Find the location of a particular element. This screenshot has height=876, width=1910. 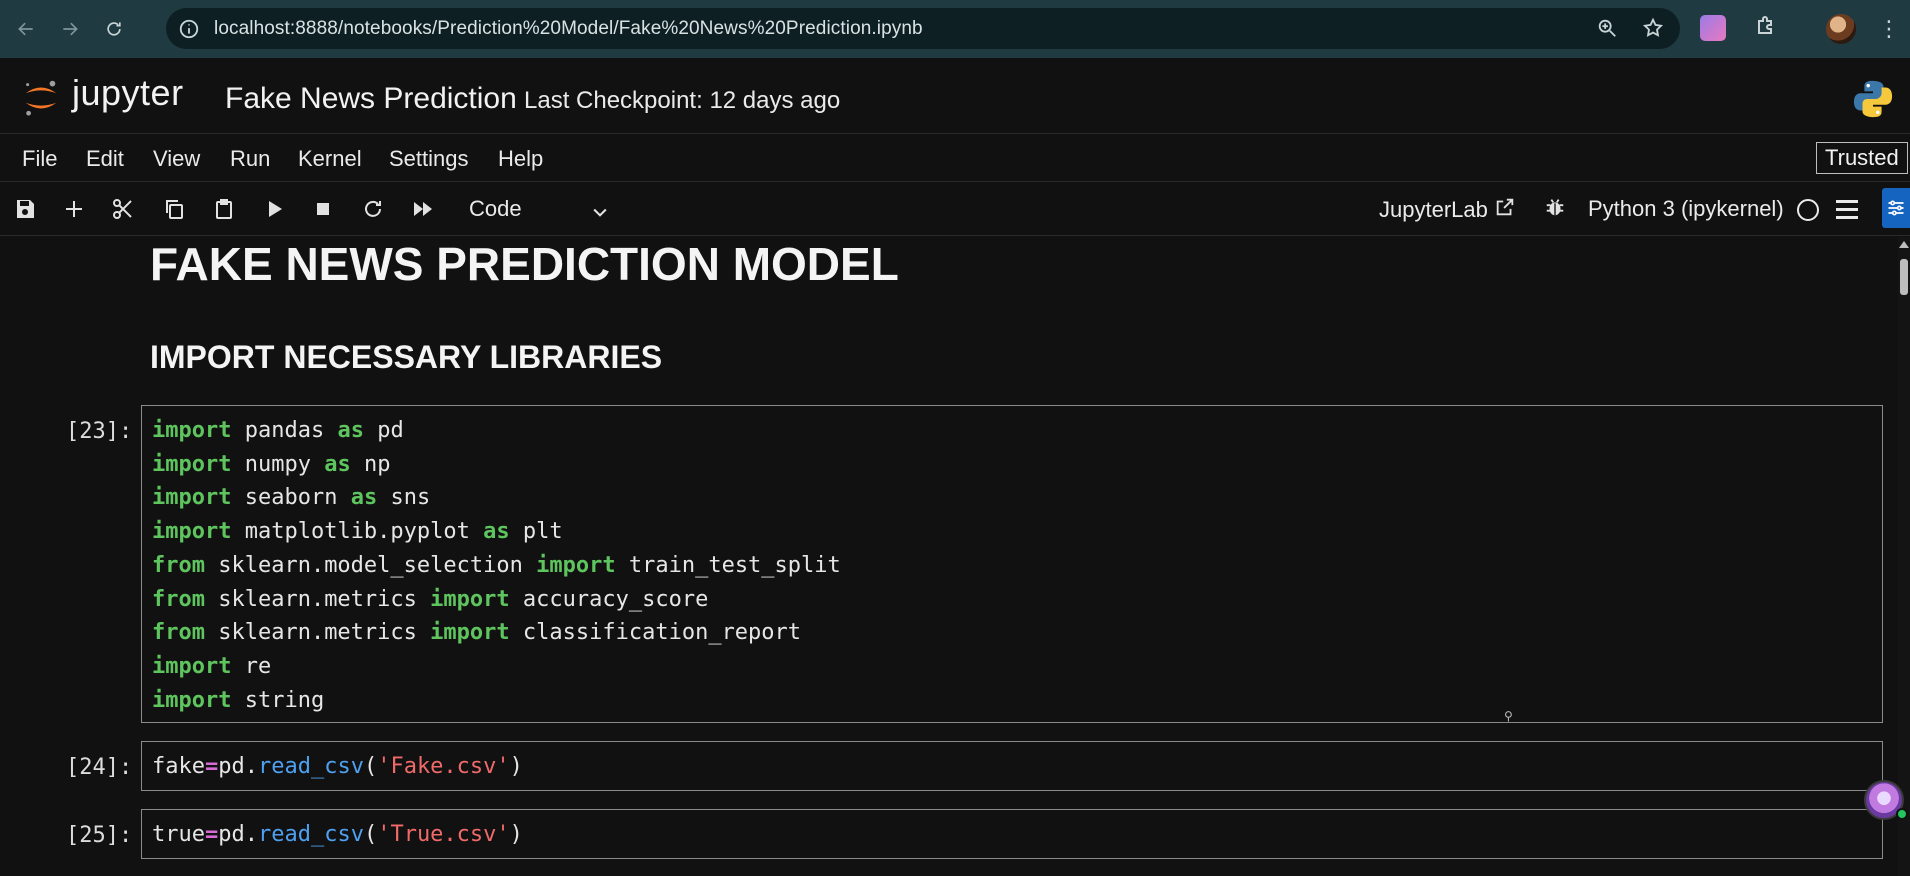

code-token: ( is located at coordinates (370, 766).